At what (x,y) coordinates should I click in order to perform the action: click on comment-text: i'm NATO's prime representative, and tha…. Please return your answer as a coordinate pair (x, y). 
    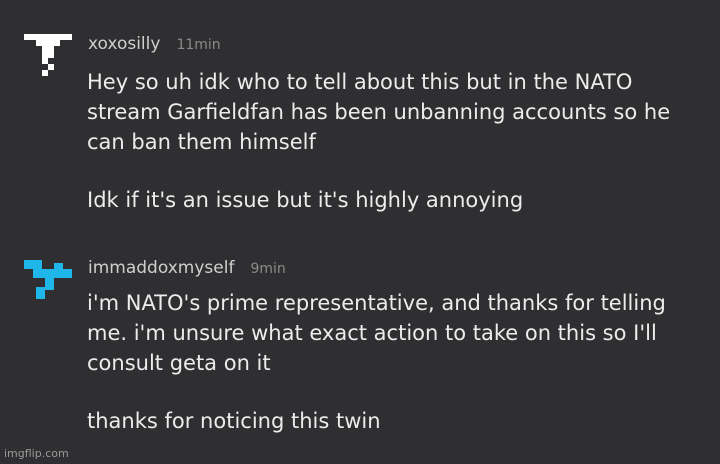
    Looking at the image, I should click on (376, 333).